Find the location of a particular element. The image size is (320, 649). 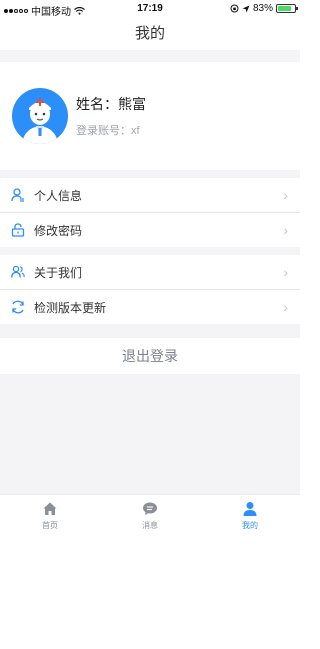

profile-account: 登录账号：xf is located at coordinates (108, 131).